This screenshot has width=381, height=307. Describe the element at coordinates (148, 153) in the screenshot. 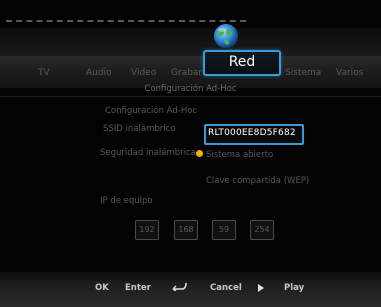

I see `security-label: Seguridad inalámbrica` at that location.